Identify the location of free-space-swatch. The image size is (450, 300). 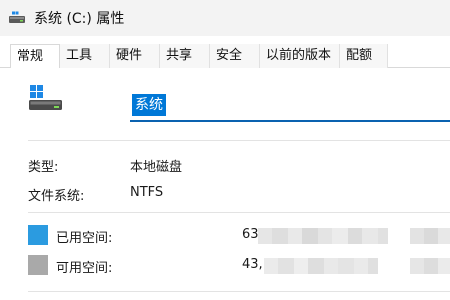
(38, 265).